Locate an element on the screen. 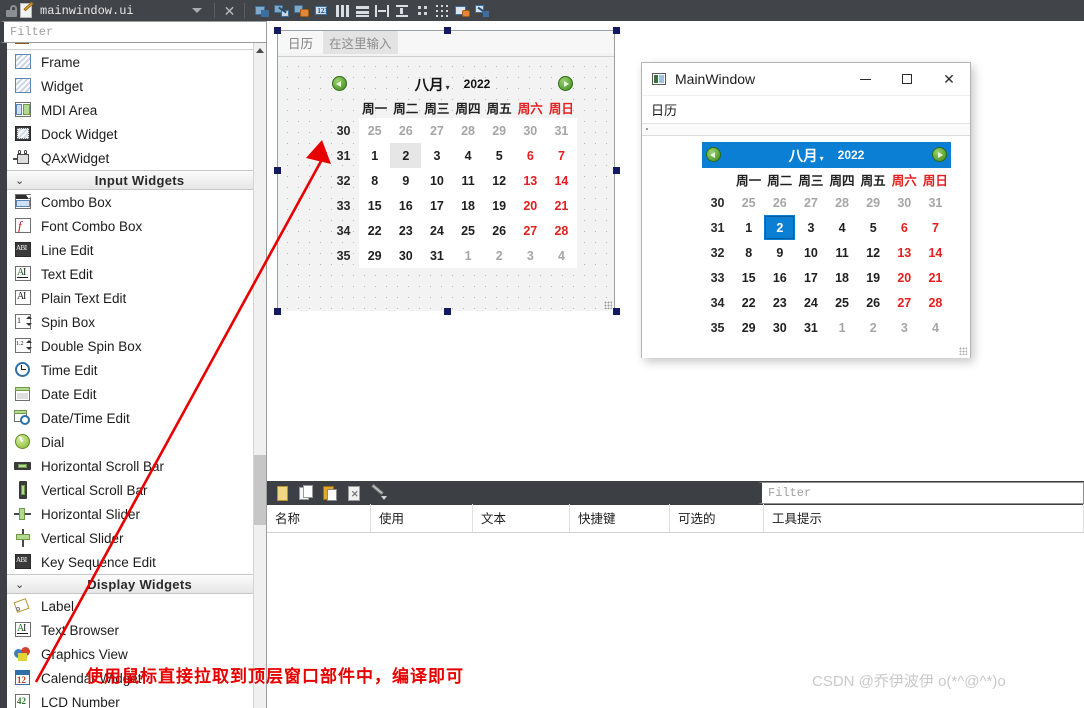 This screenshot has height=708, width=1084. edit-widgets-icon is located at coordinates (262, 11).